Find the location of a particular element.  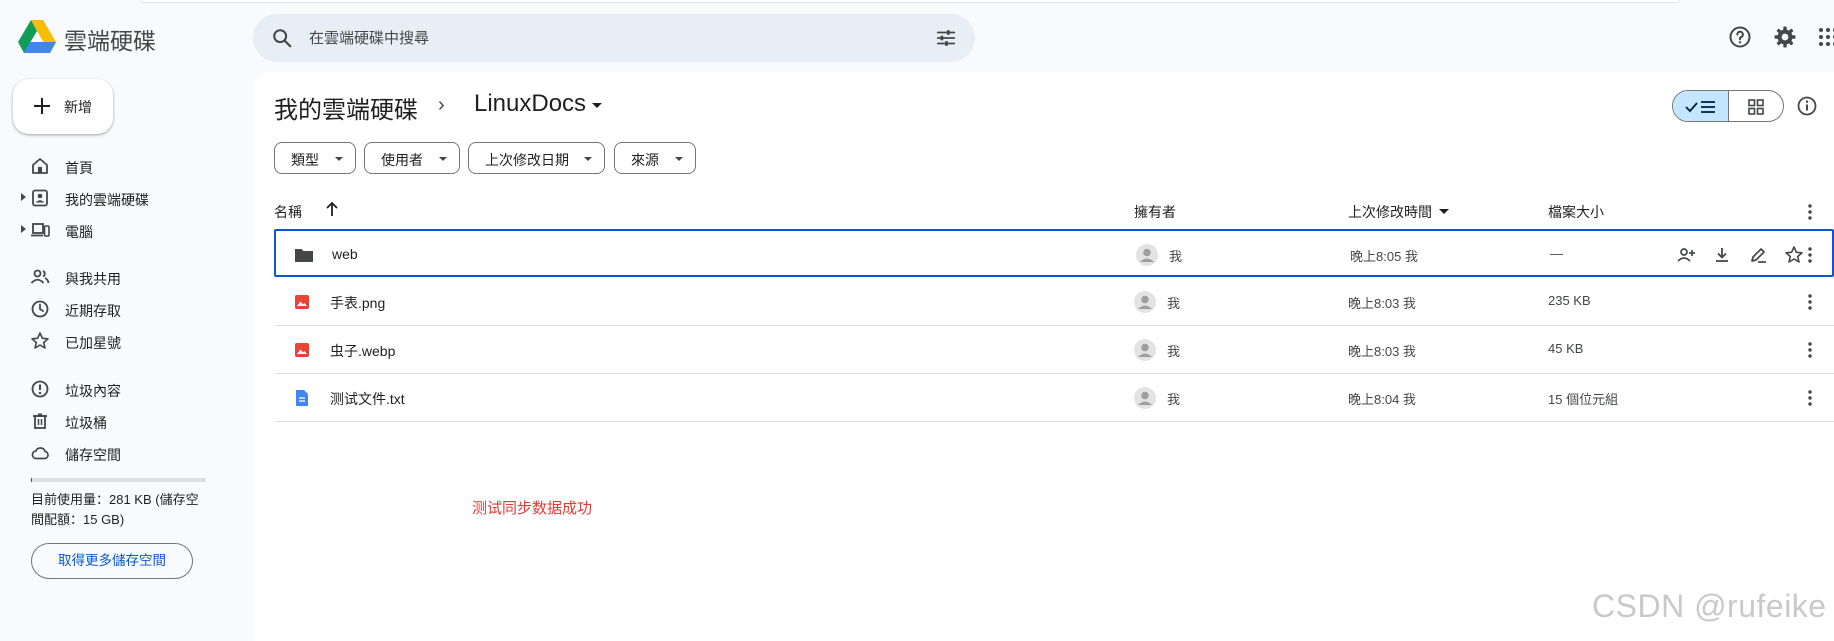

check-list-icon is located at coordinates (1700, 107).